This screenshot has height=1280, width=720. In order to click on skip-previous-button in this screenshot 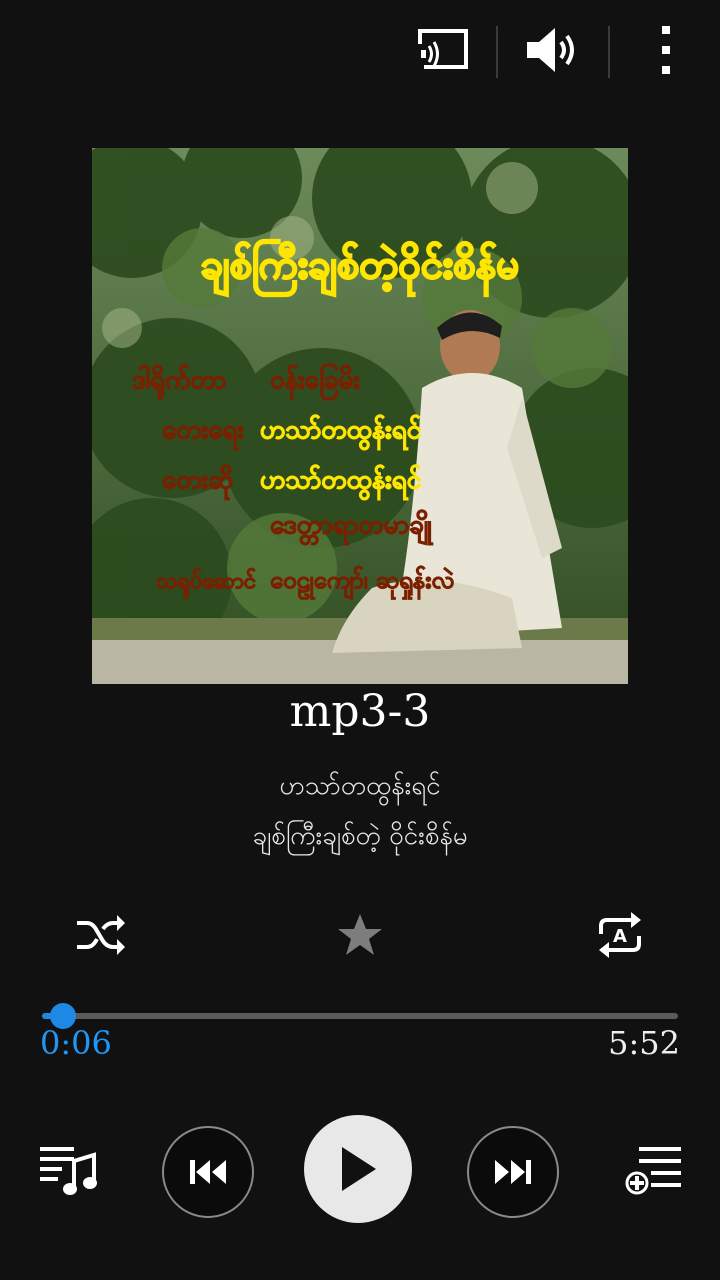, I will do `click(208, 1172)`.